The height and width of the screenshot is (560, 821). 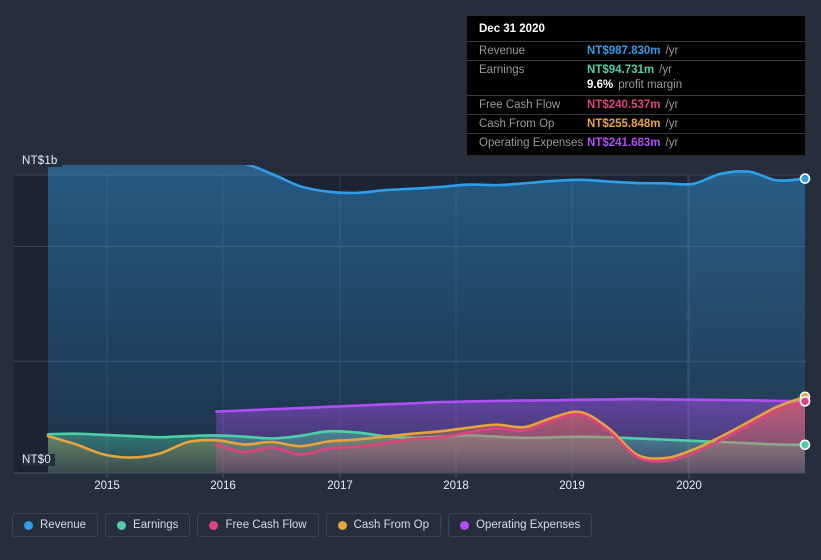 I want to click on tooltip-row-value: NT$94.731m, so click(x=621, y=70).